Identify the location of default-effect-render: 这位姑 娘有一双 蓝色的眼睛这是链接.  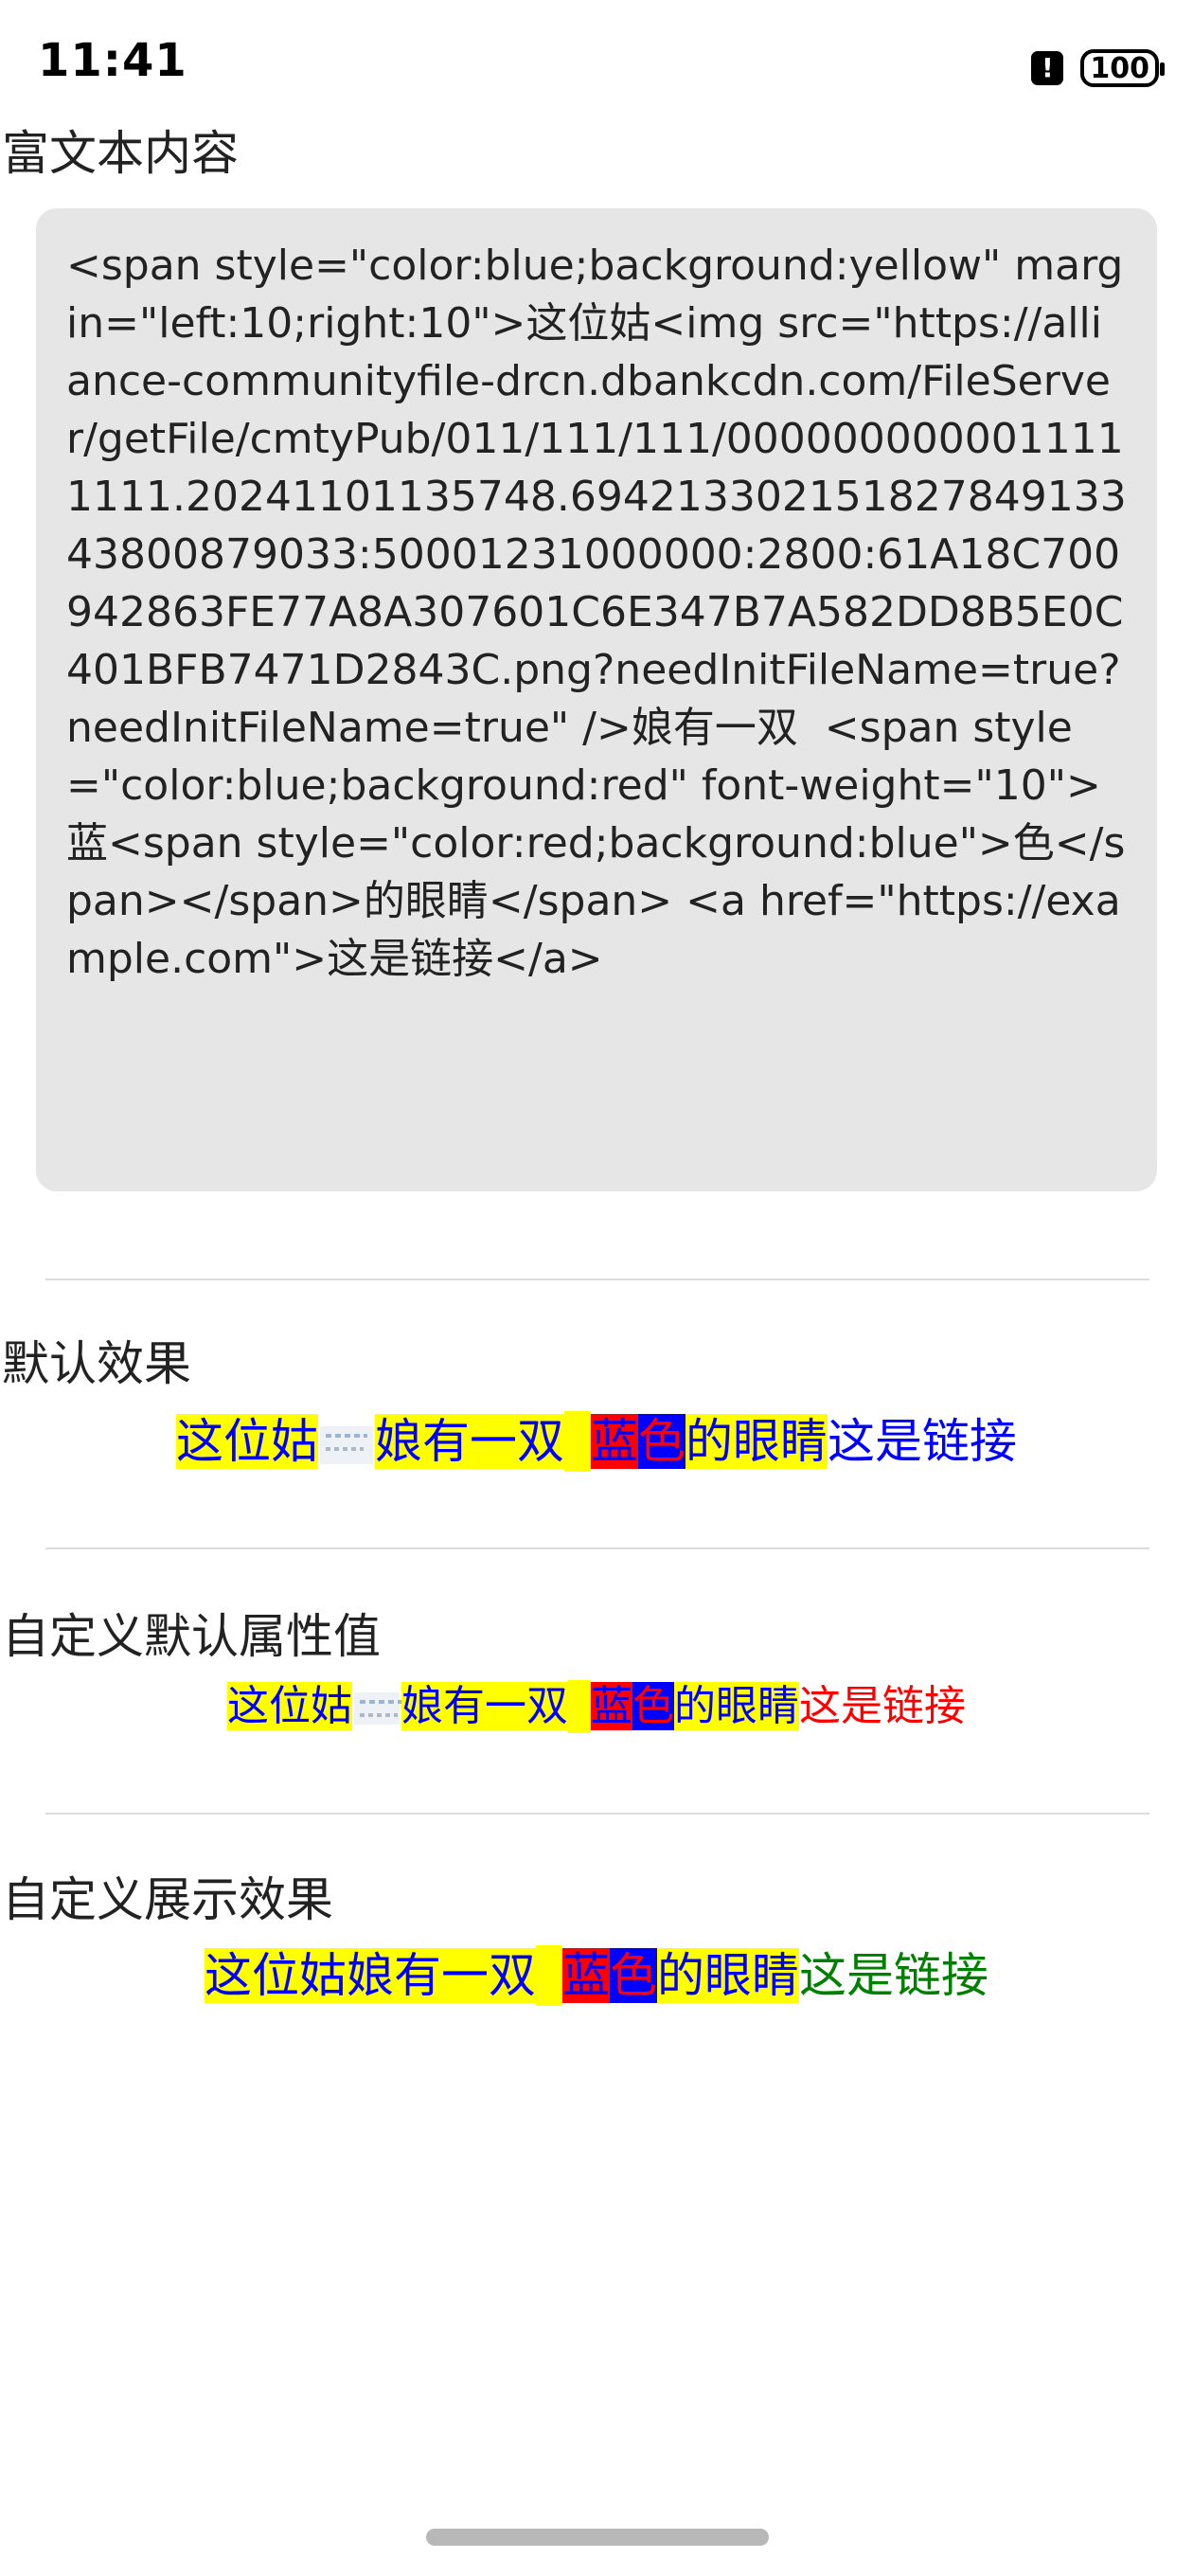
(596, 1441).